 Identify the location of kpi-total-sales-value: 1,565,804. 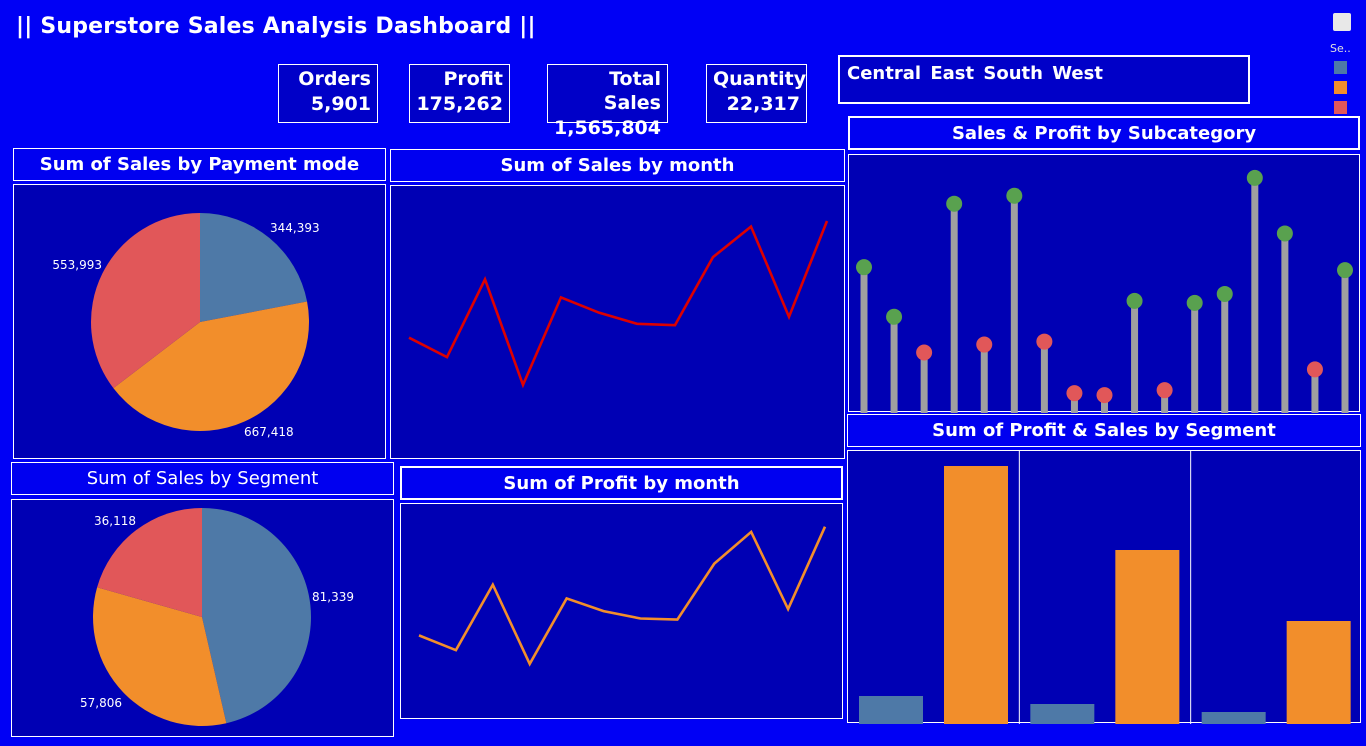
(607, 128).